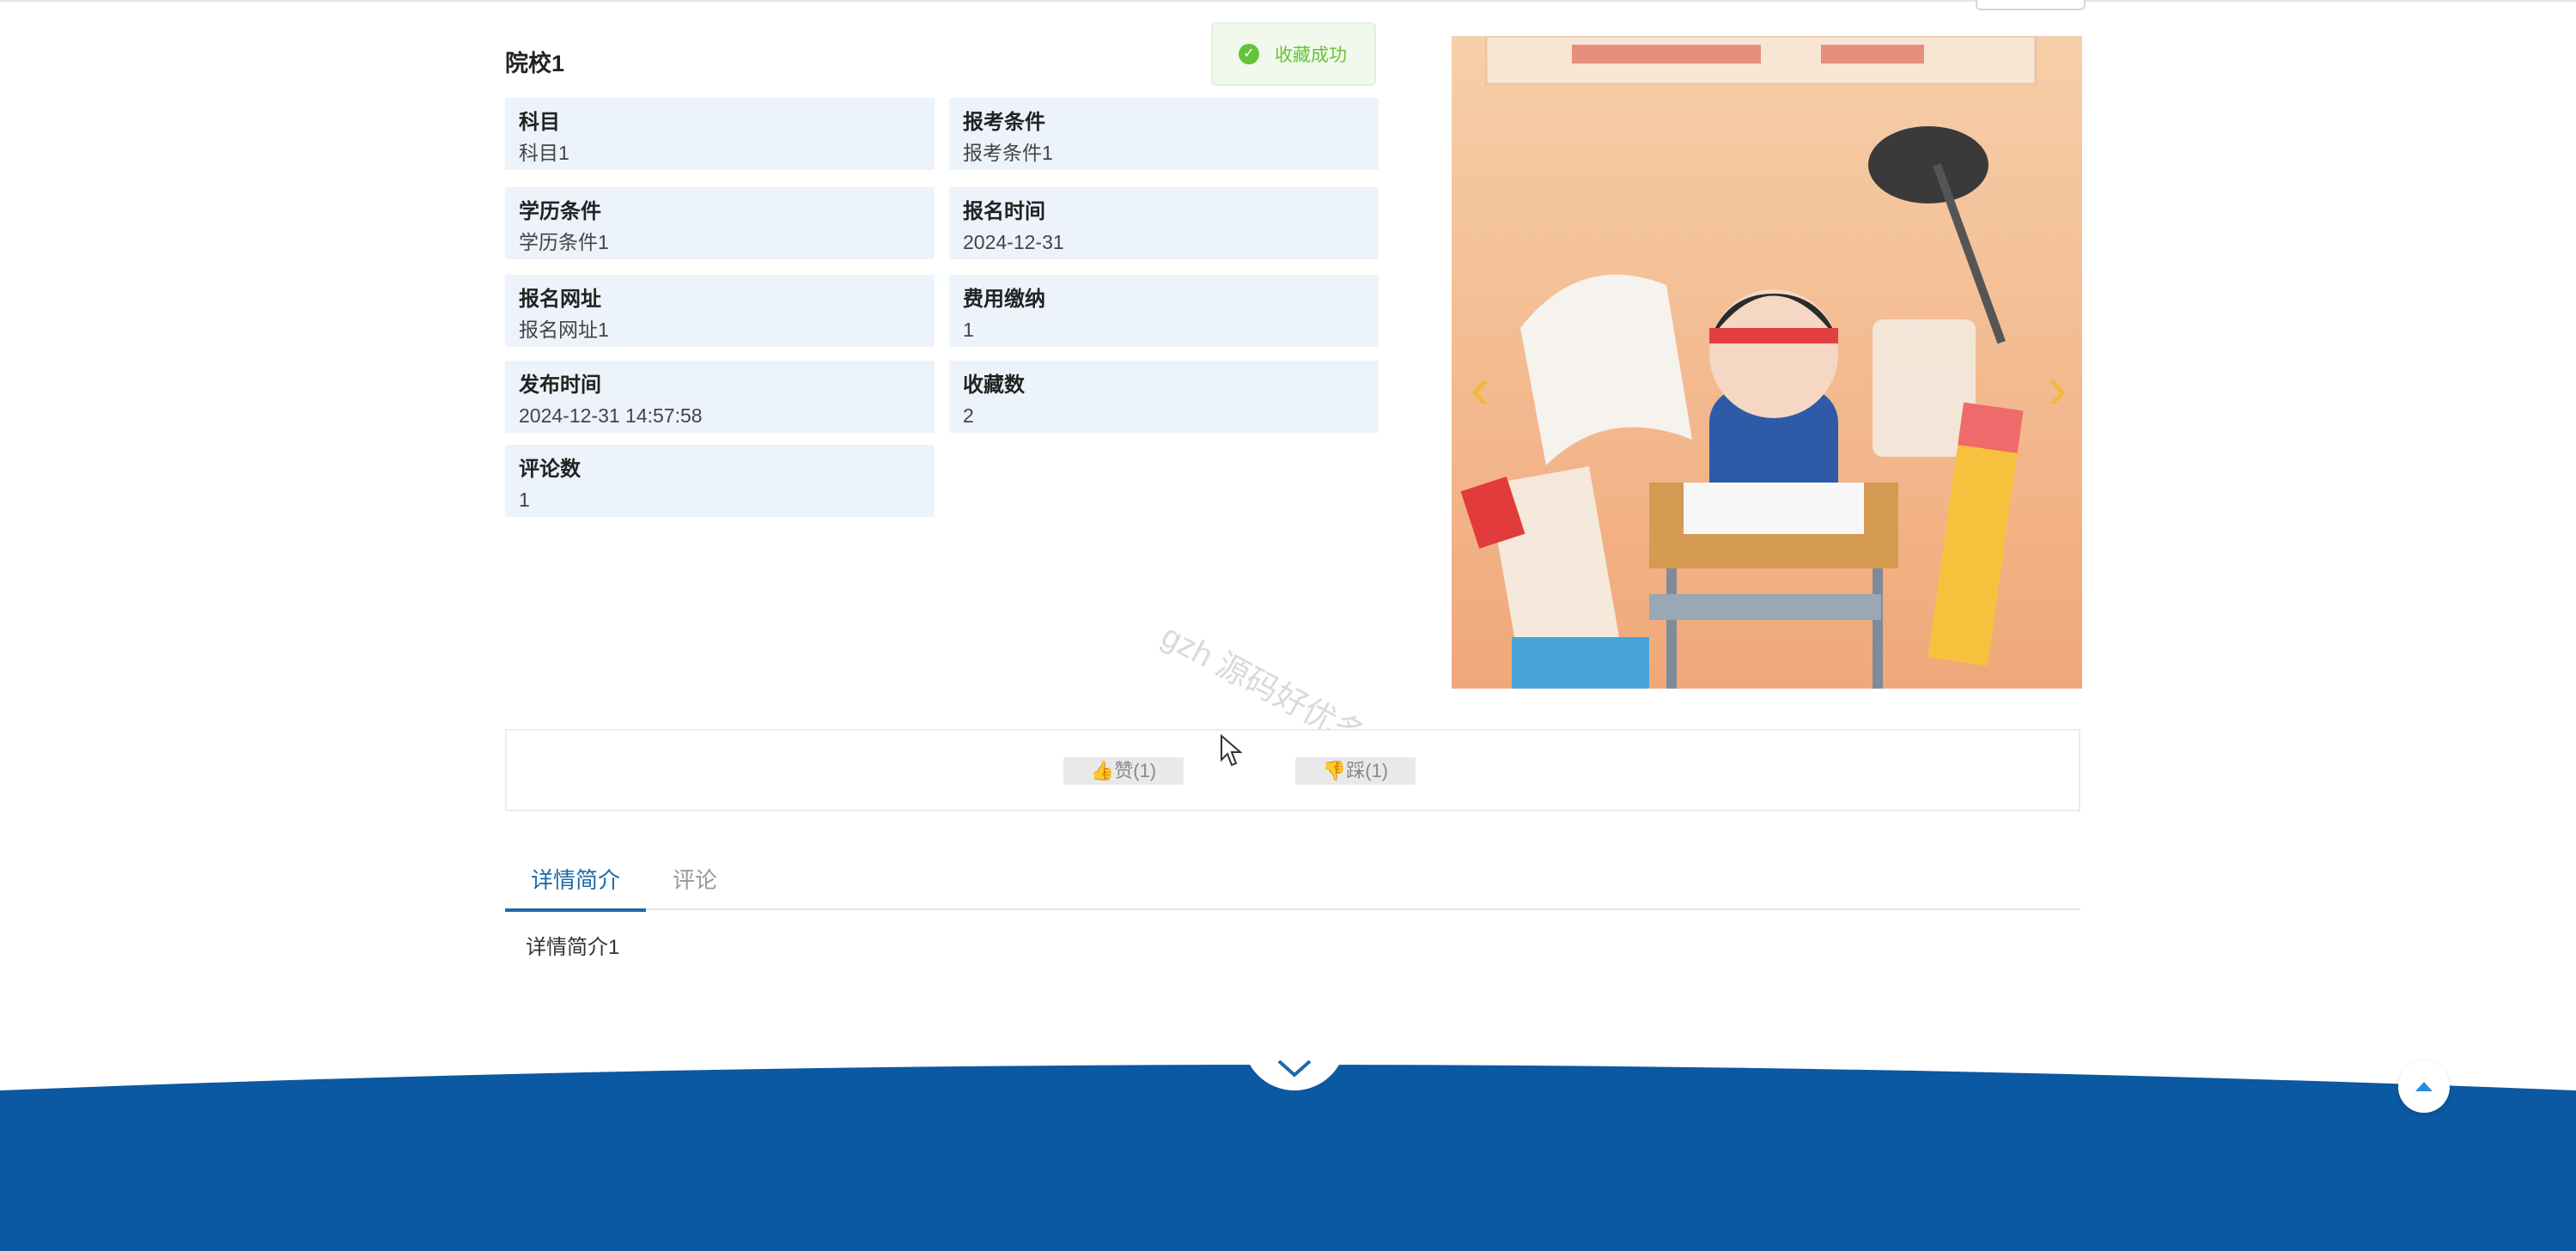 This screenshot has width=2576, height=1251. I want to click on top-divider, so click(1288, 1).